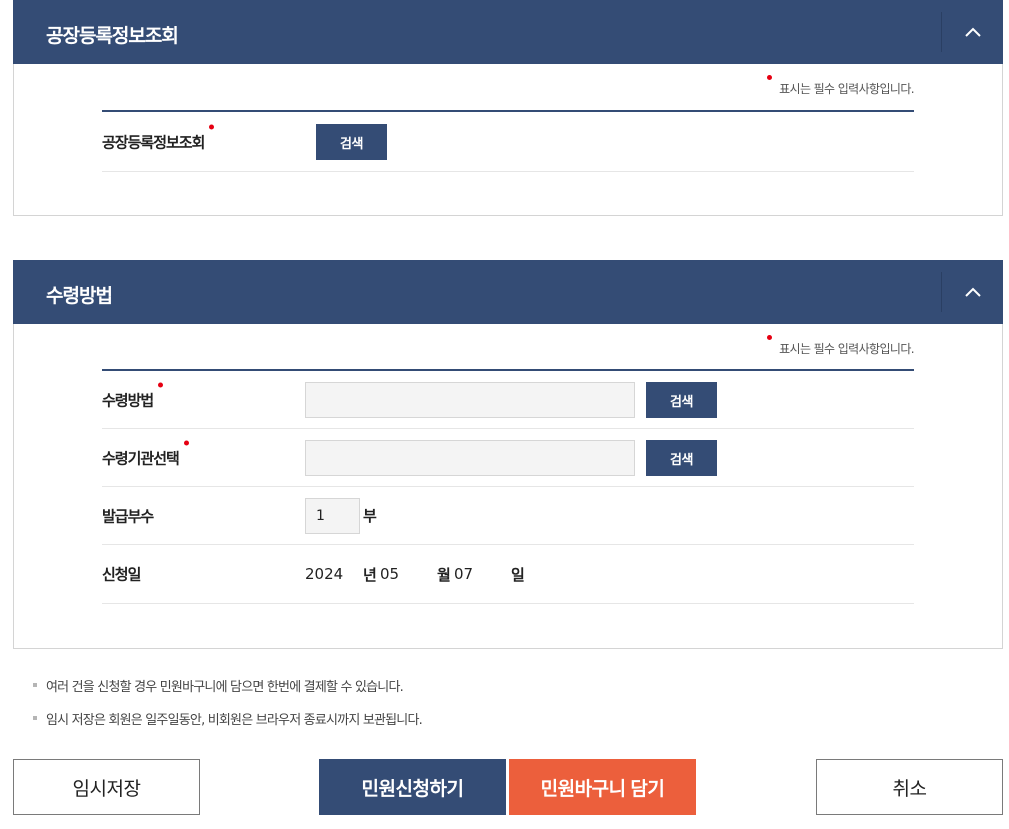 The height and width of the screenshot is (829, 1009). Describe the element at coordinates (508, 292) in the screenshot. I see `receipt-header: 수령방법` at that location.